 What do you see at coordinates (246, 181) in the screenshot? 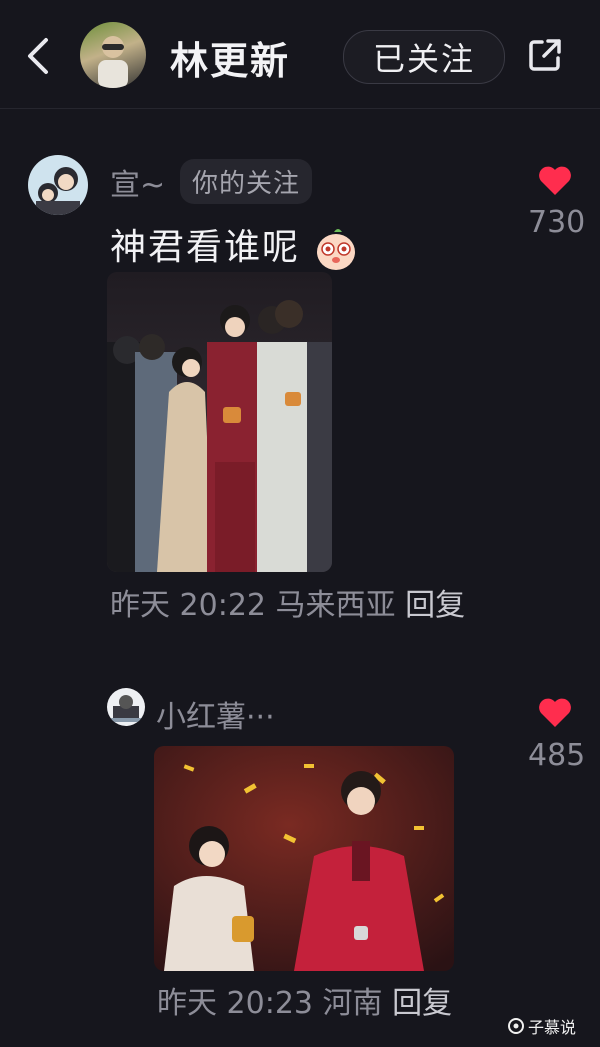
I see `following-tag: 你的关注` at bounding box center [246, 181].